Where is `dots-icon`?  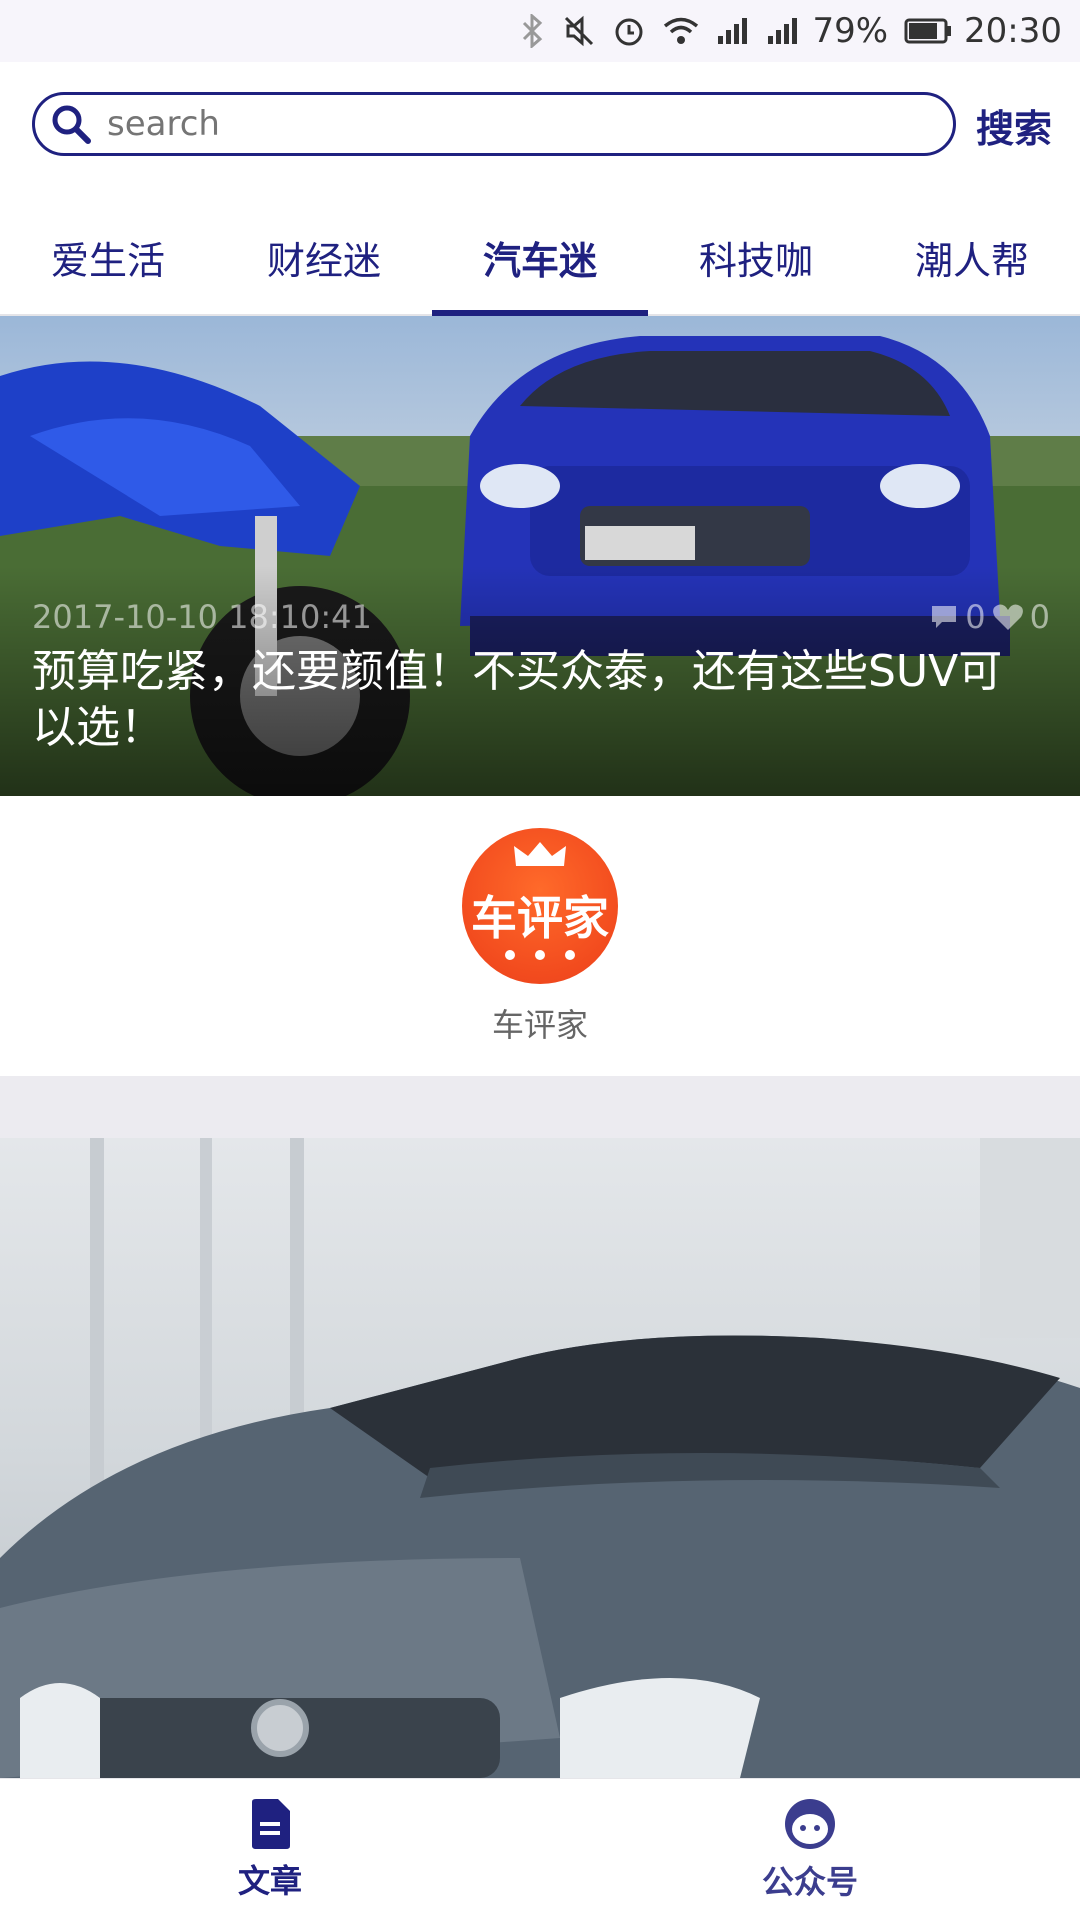 dots-icon is located at coordinates (540, 955).